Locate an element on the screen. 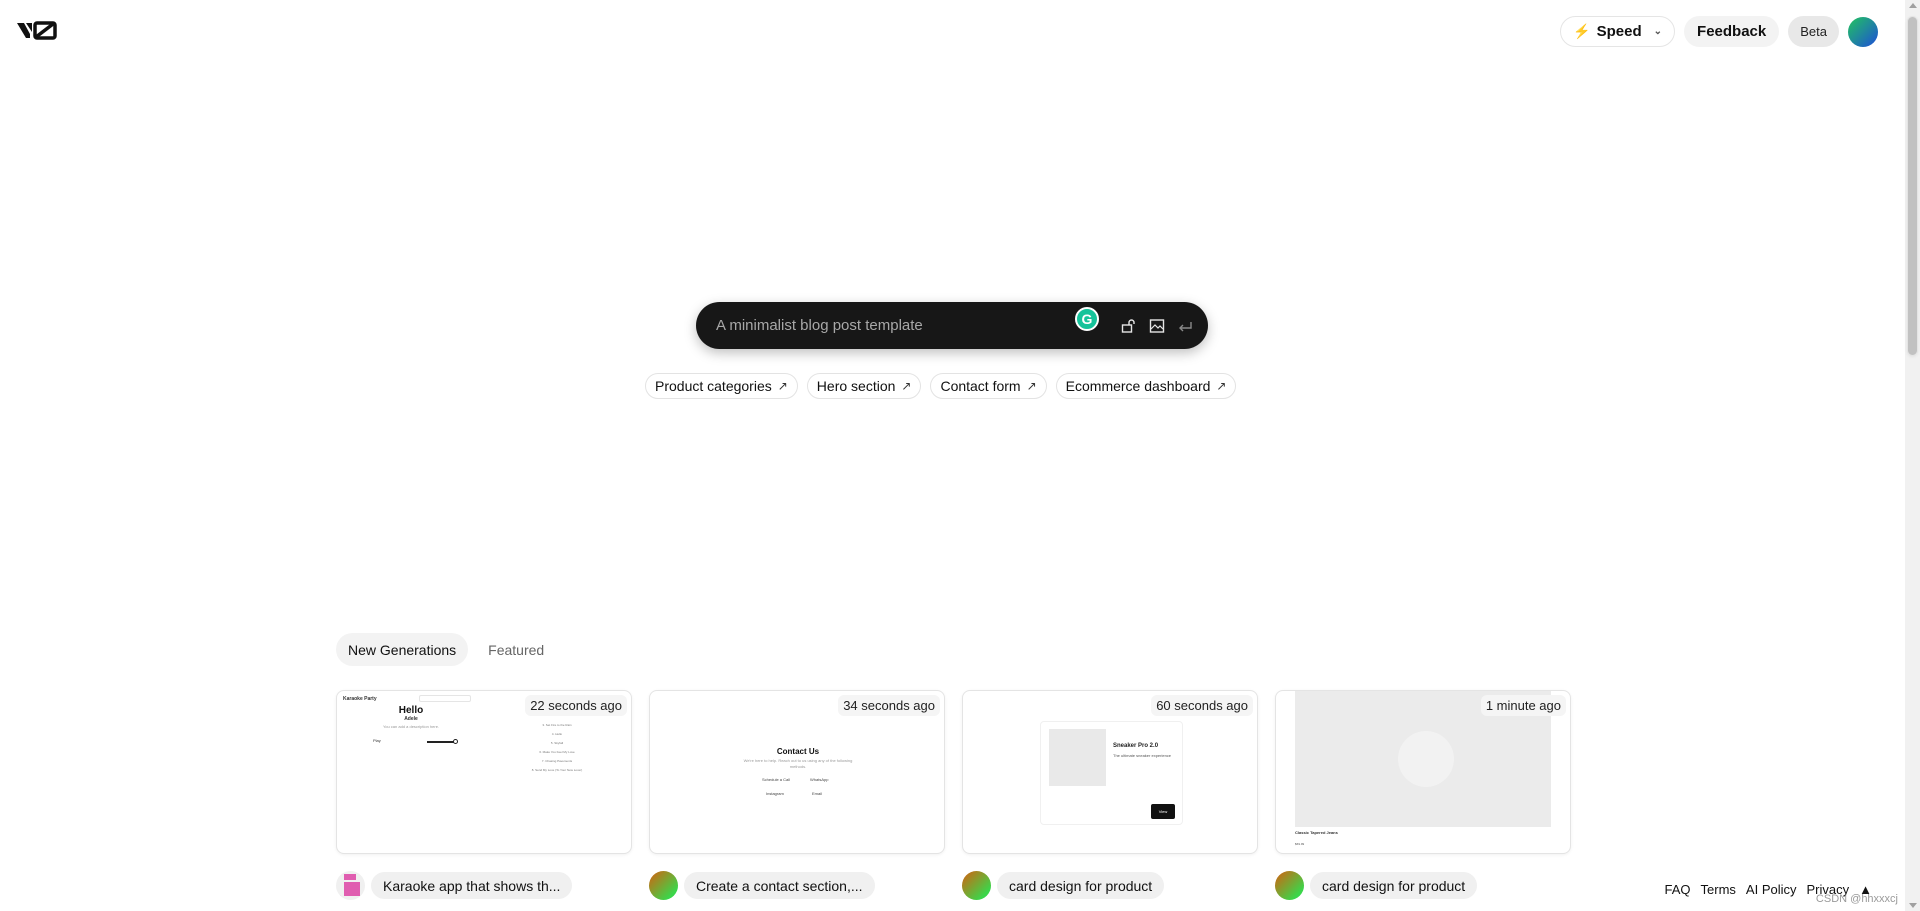 Image resolution: width=1920 pixels, height=911 pixels. v0-logo is located at coordinates (37, 30).